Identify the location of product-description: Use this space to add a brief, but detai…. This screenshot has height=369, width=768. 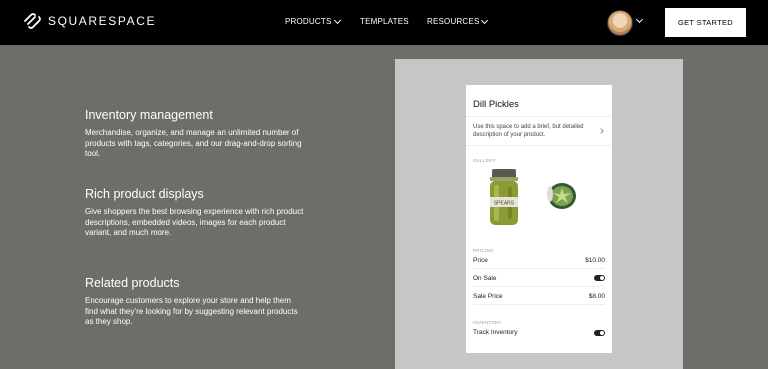
(528, 131).